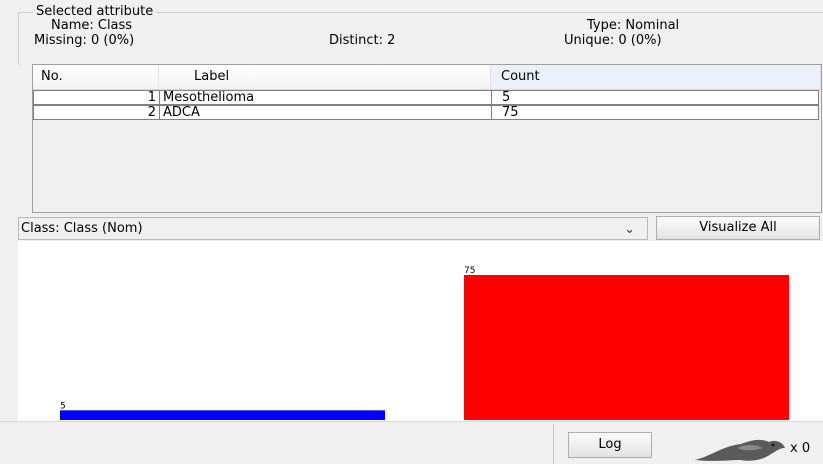  What do you see at coordinates (506, 97) in the screenshot?
I see `cell-count: 5` at bounding box center [506, 97].